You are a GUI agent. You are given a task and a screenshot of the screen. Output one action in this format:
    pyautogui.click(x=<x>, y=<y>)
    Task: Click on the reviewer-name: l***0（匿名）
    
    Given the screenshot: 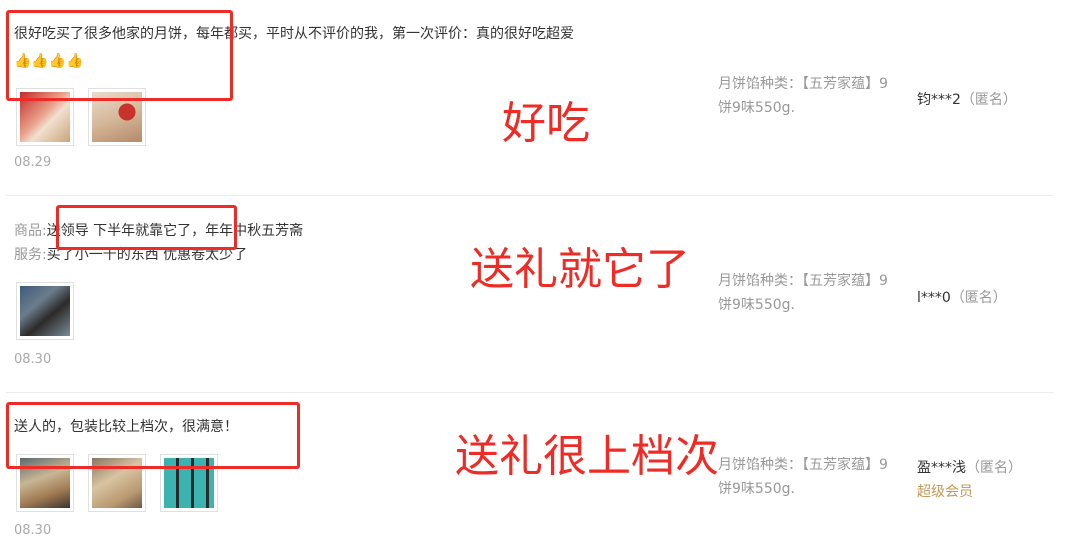 What is the action you would take?
    pyautogui.click(x=962, y=297)
    